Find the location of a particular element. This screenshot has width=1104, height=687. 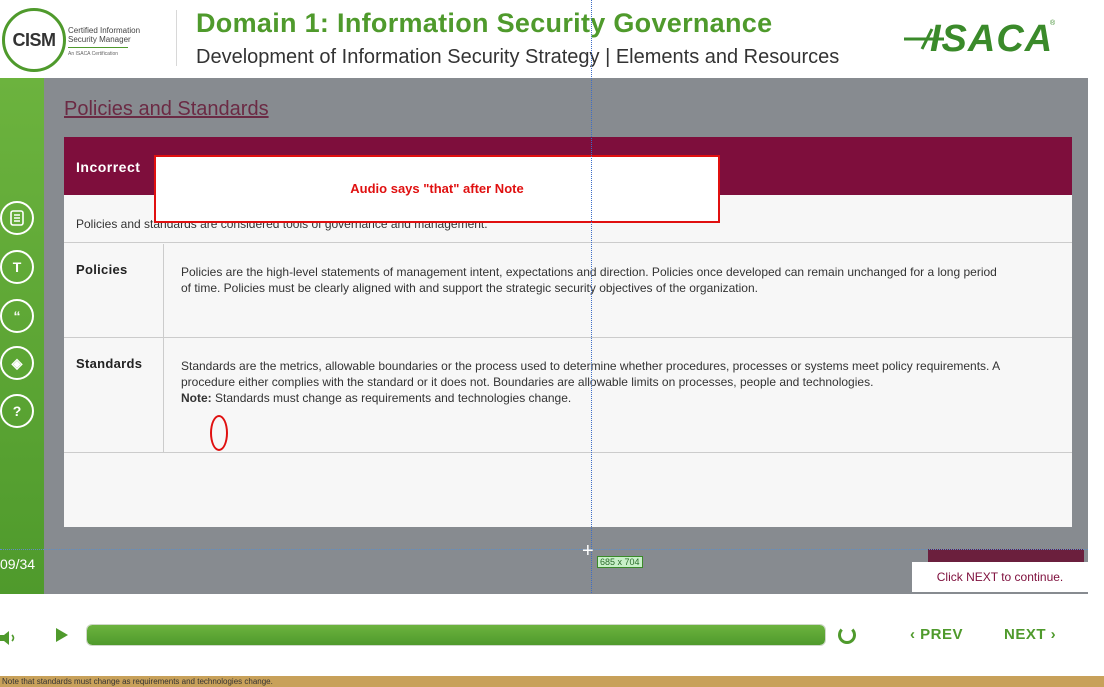

sidebar: T “ ◈ ? is located at coordinates (22, 336).